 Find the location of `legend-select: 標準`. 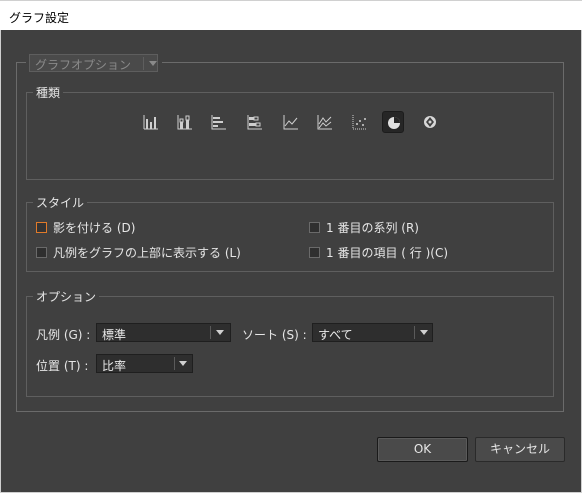

legend-select: 標準 is located at coordinates (163, 332).